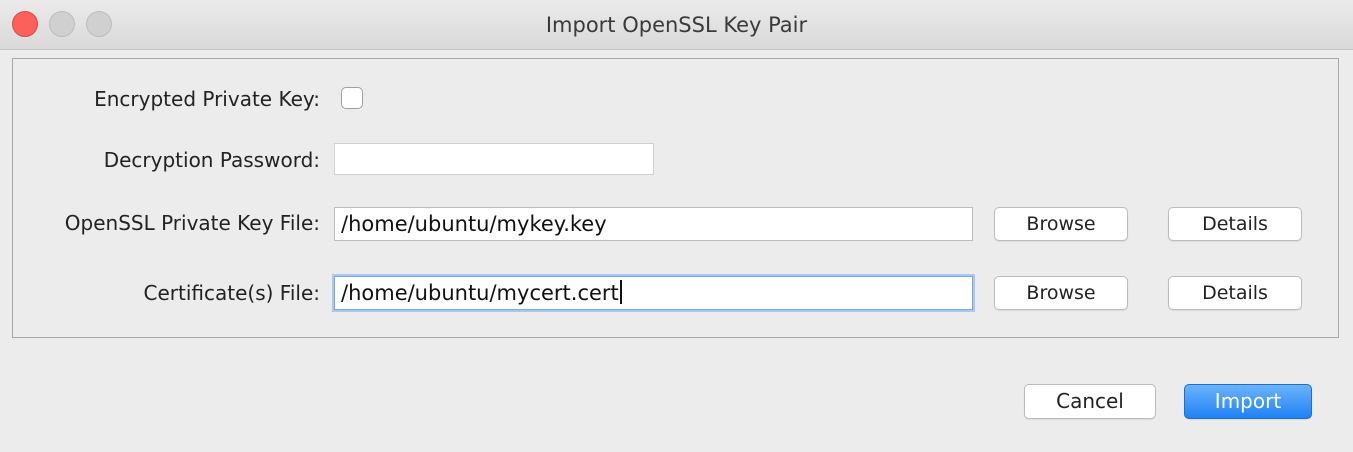 The image size is (1353, 452). I want to click on certificate-file-label: Certificate(s) File:, so click(231, 293).